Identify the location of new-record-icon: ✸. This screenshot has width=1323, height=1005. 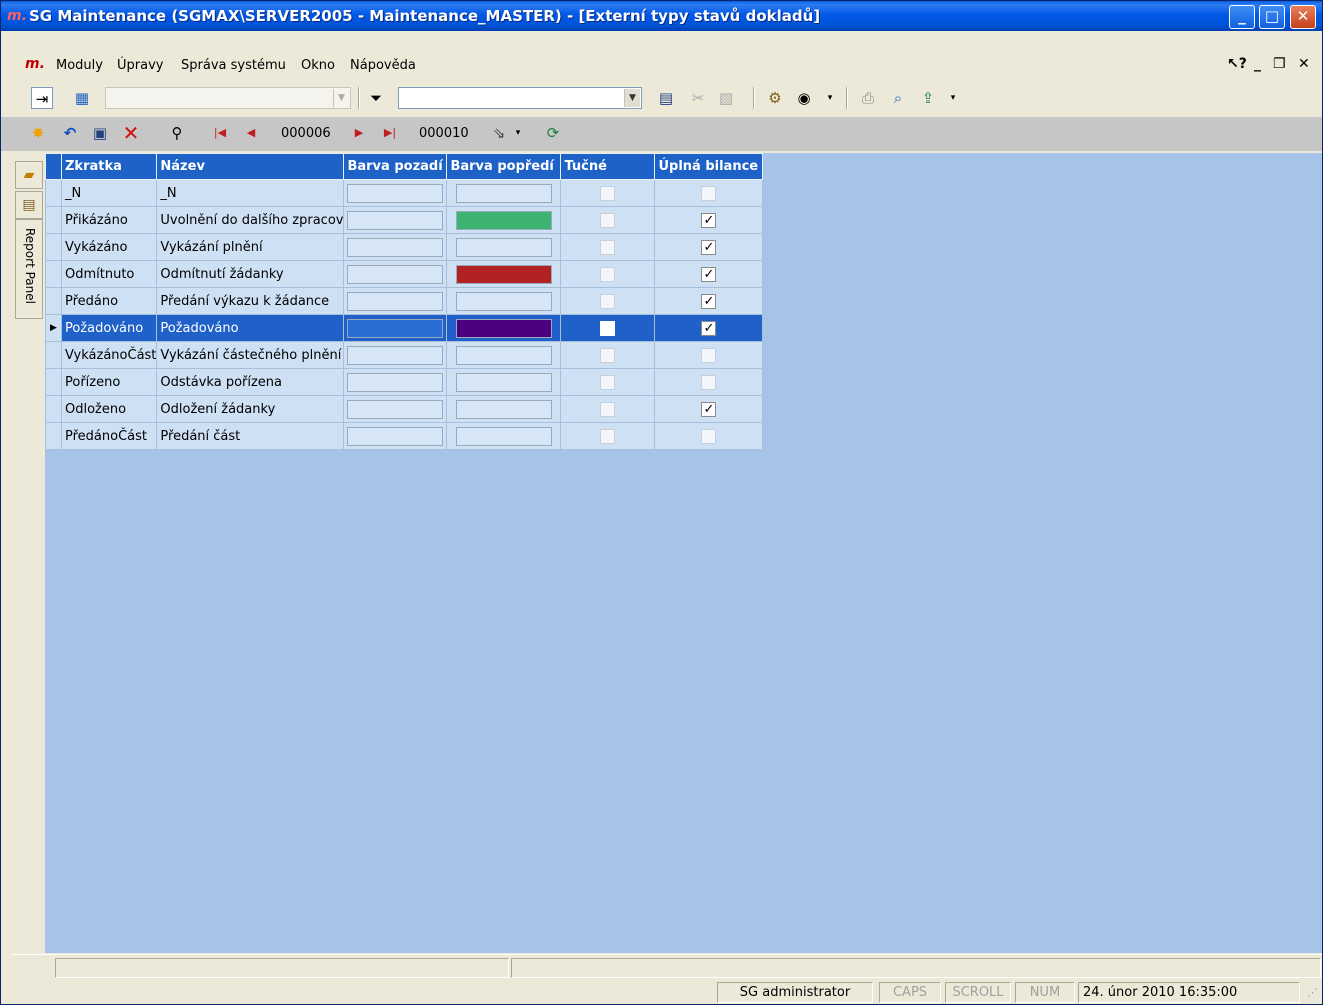
(38, 133).